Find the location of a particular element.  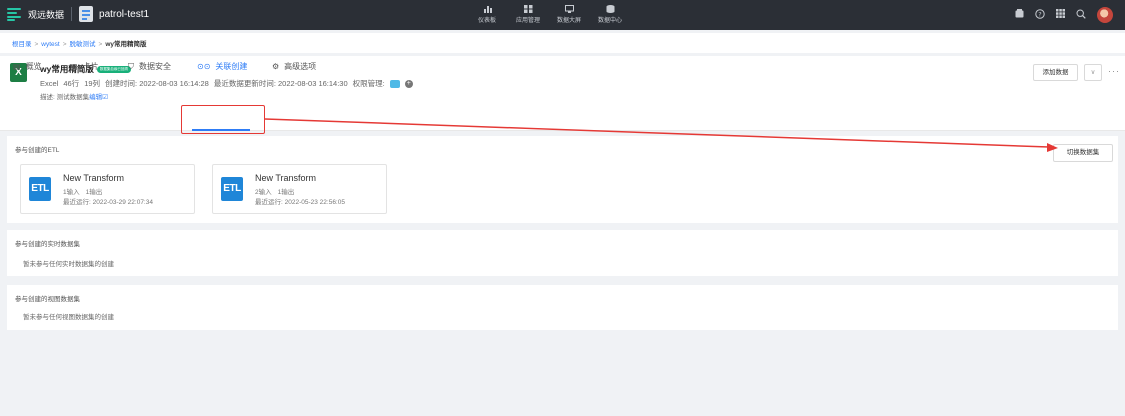

tab-advanced-options: ⚙ 高级选项 is located at coordinates (294, 66).